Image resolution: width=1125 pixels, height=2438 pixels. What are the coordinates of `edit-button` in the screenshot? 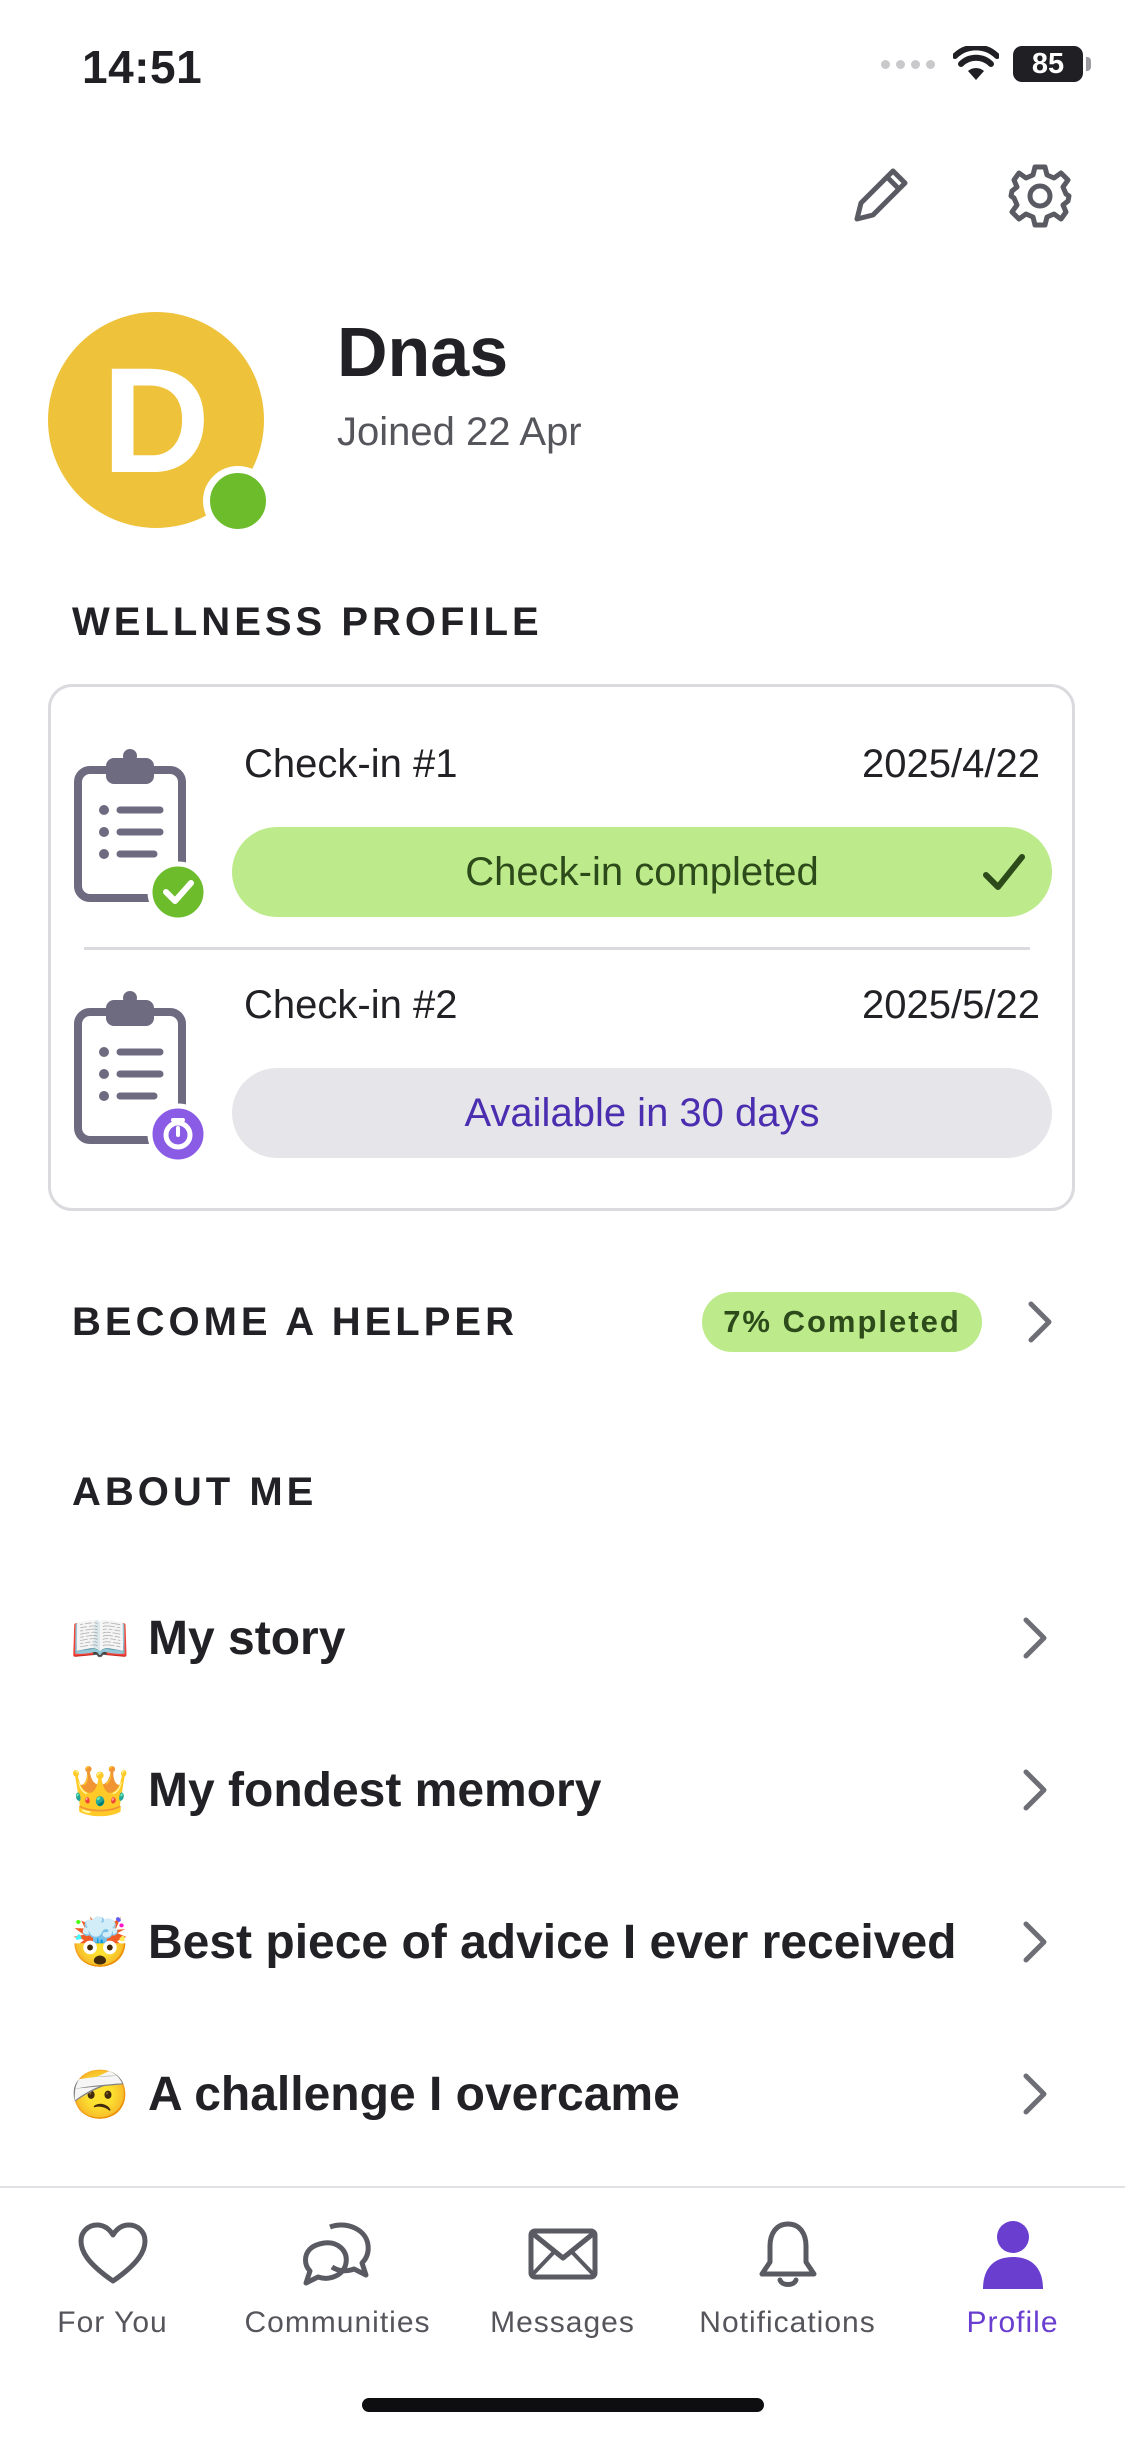 It's located at (880, 196).